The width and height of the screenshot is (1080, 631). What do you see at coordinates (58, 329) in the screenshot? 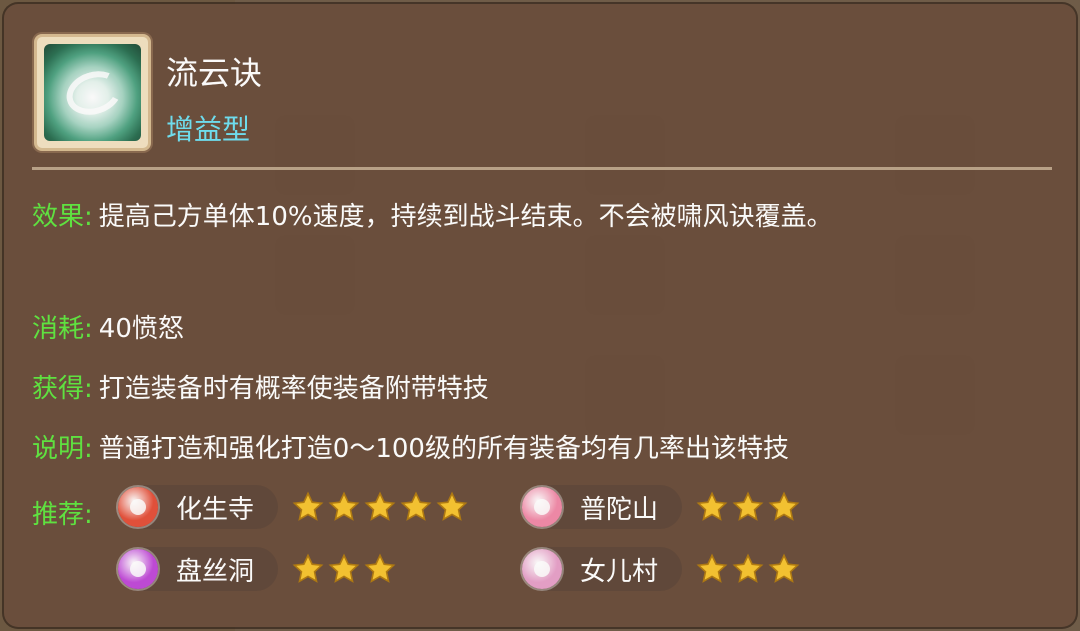
I see `cost-label: 消耗` at bounding box center [58, 329].